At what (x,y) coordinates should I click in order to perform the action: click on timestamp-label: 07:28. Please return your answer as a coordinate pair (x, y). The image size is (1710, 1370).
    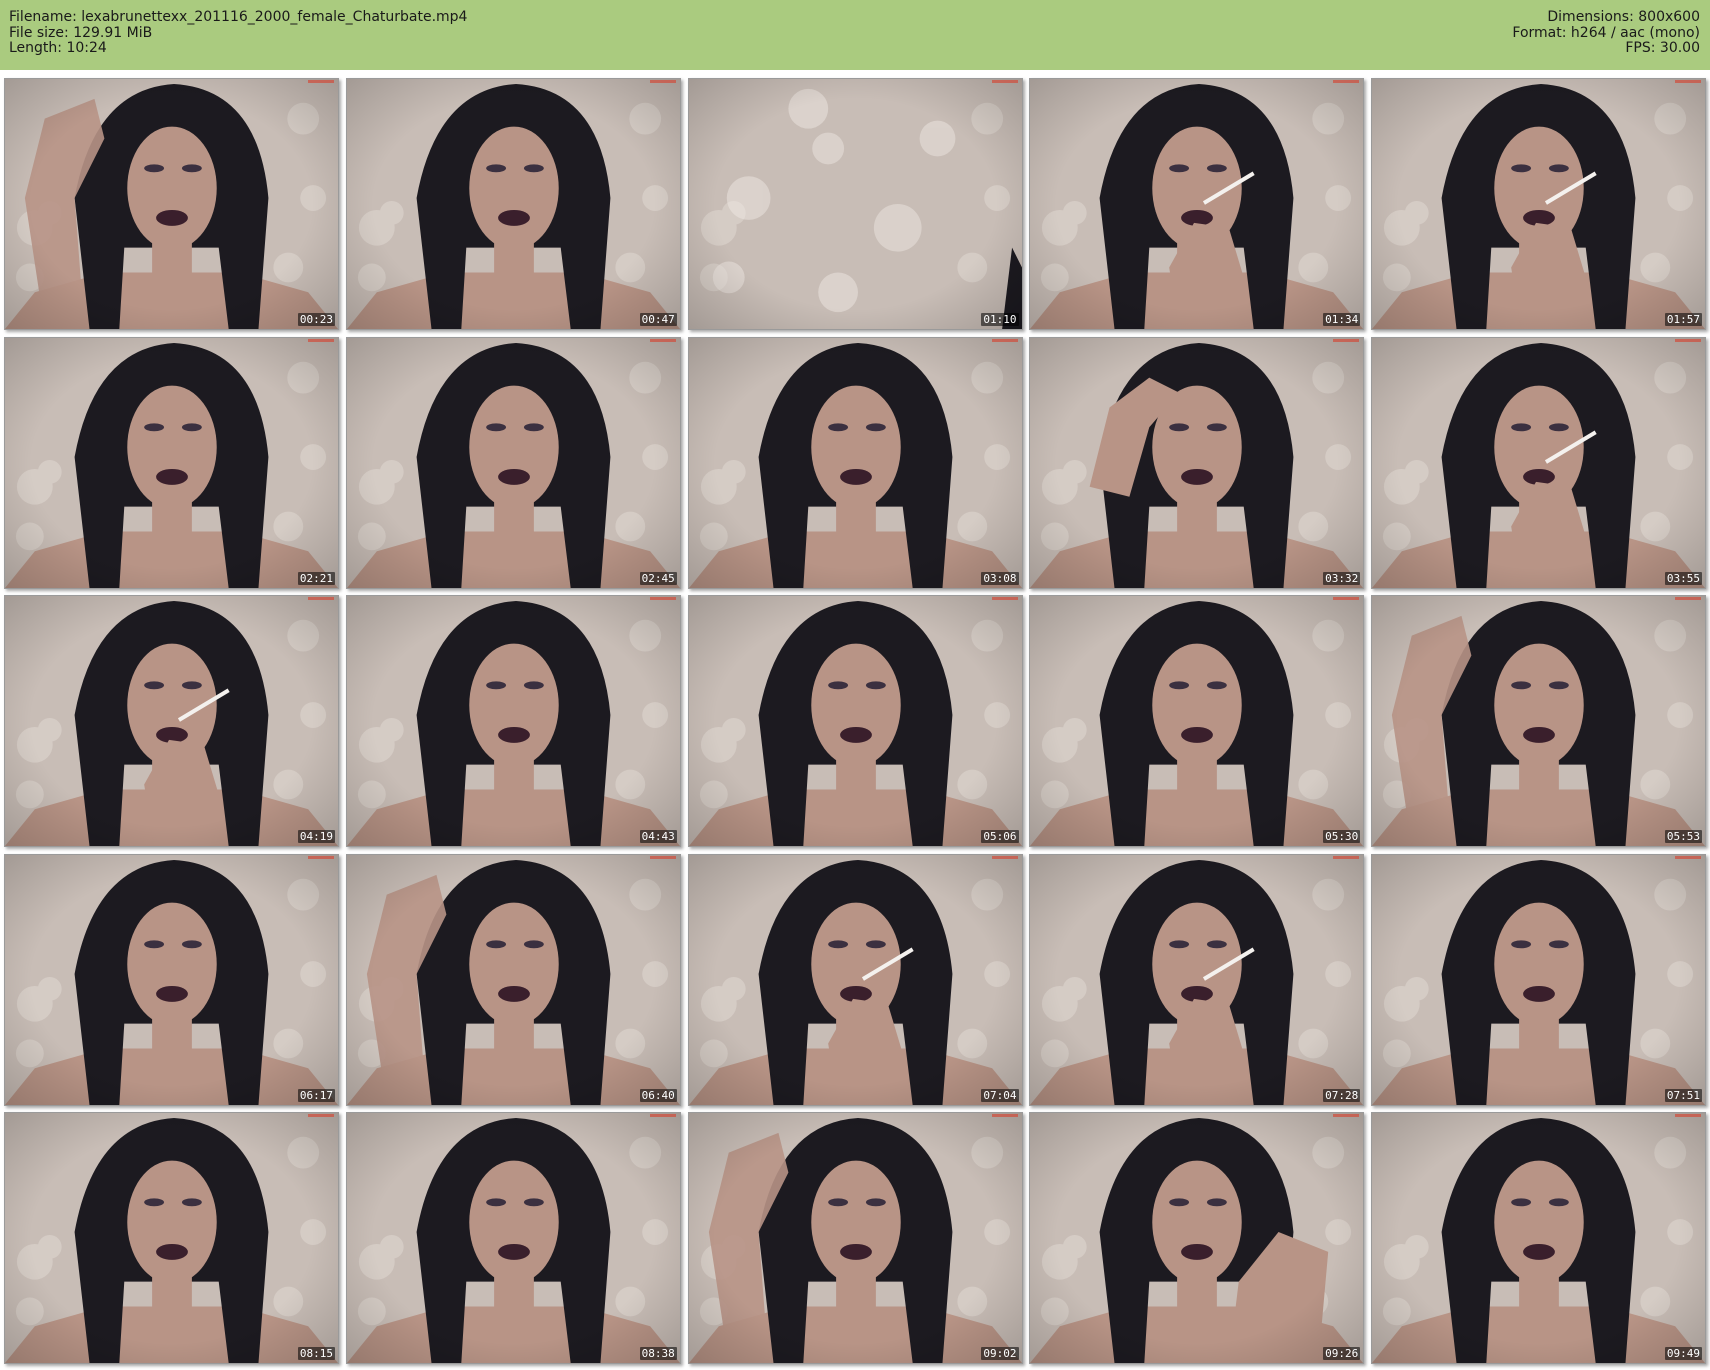
    Looking at the image, I should click on (1342, 1095).